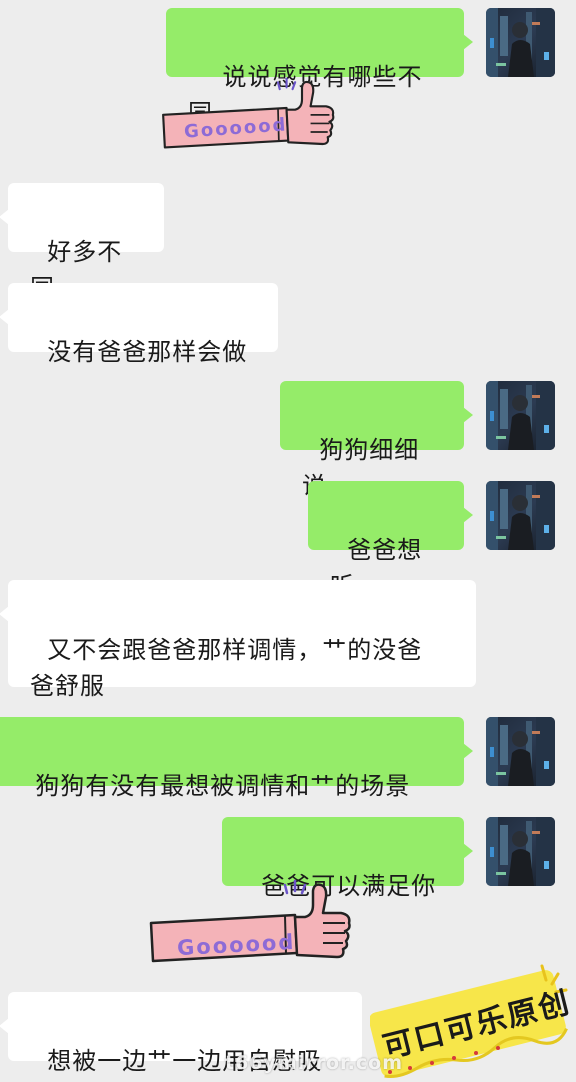 Image resolution: width=576 pixels, height=1082 pixels. What do you see at coordinates (181, 1033) in the screenshot?
I see `message-bubble: 想被一边艹一边用自慰吸` at bounding box center [181, 1033].